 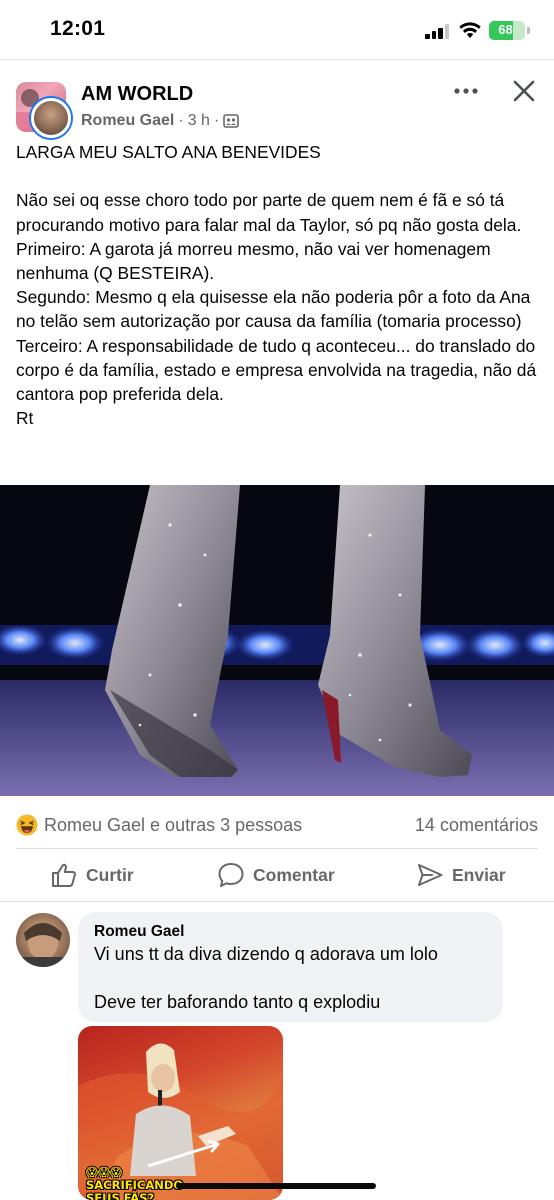 I want to click on group-icon, so click(x=231, y=121).